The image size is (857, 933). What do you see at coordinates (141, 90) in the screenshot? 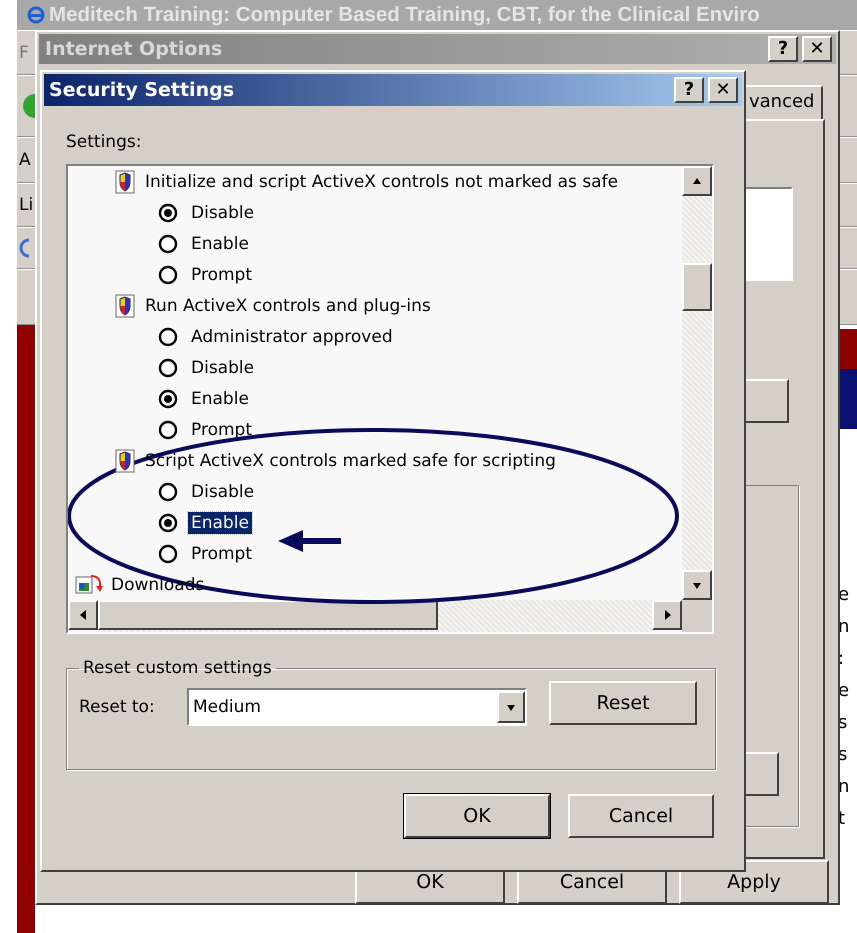
I see `window-title: Security Settings` at bounding box center [141, 90].